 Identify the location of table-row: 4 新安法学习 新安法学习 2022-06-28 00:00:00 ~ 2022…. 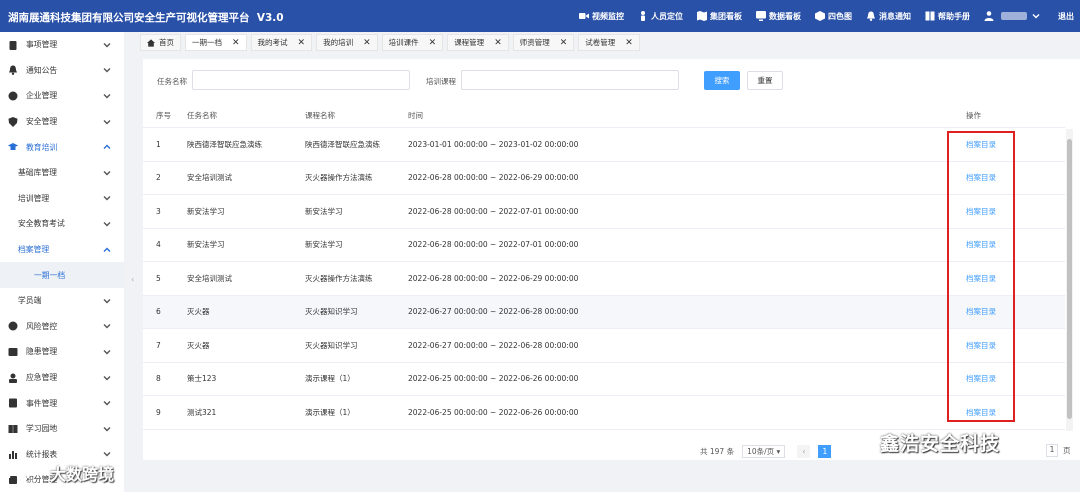
(604, 245).